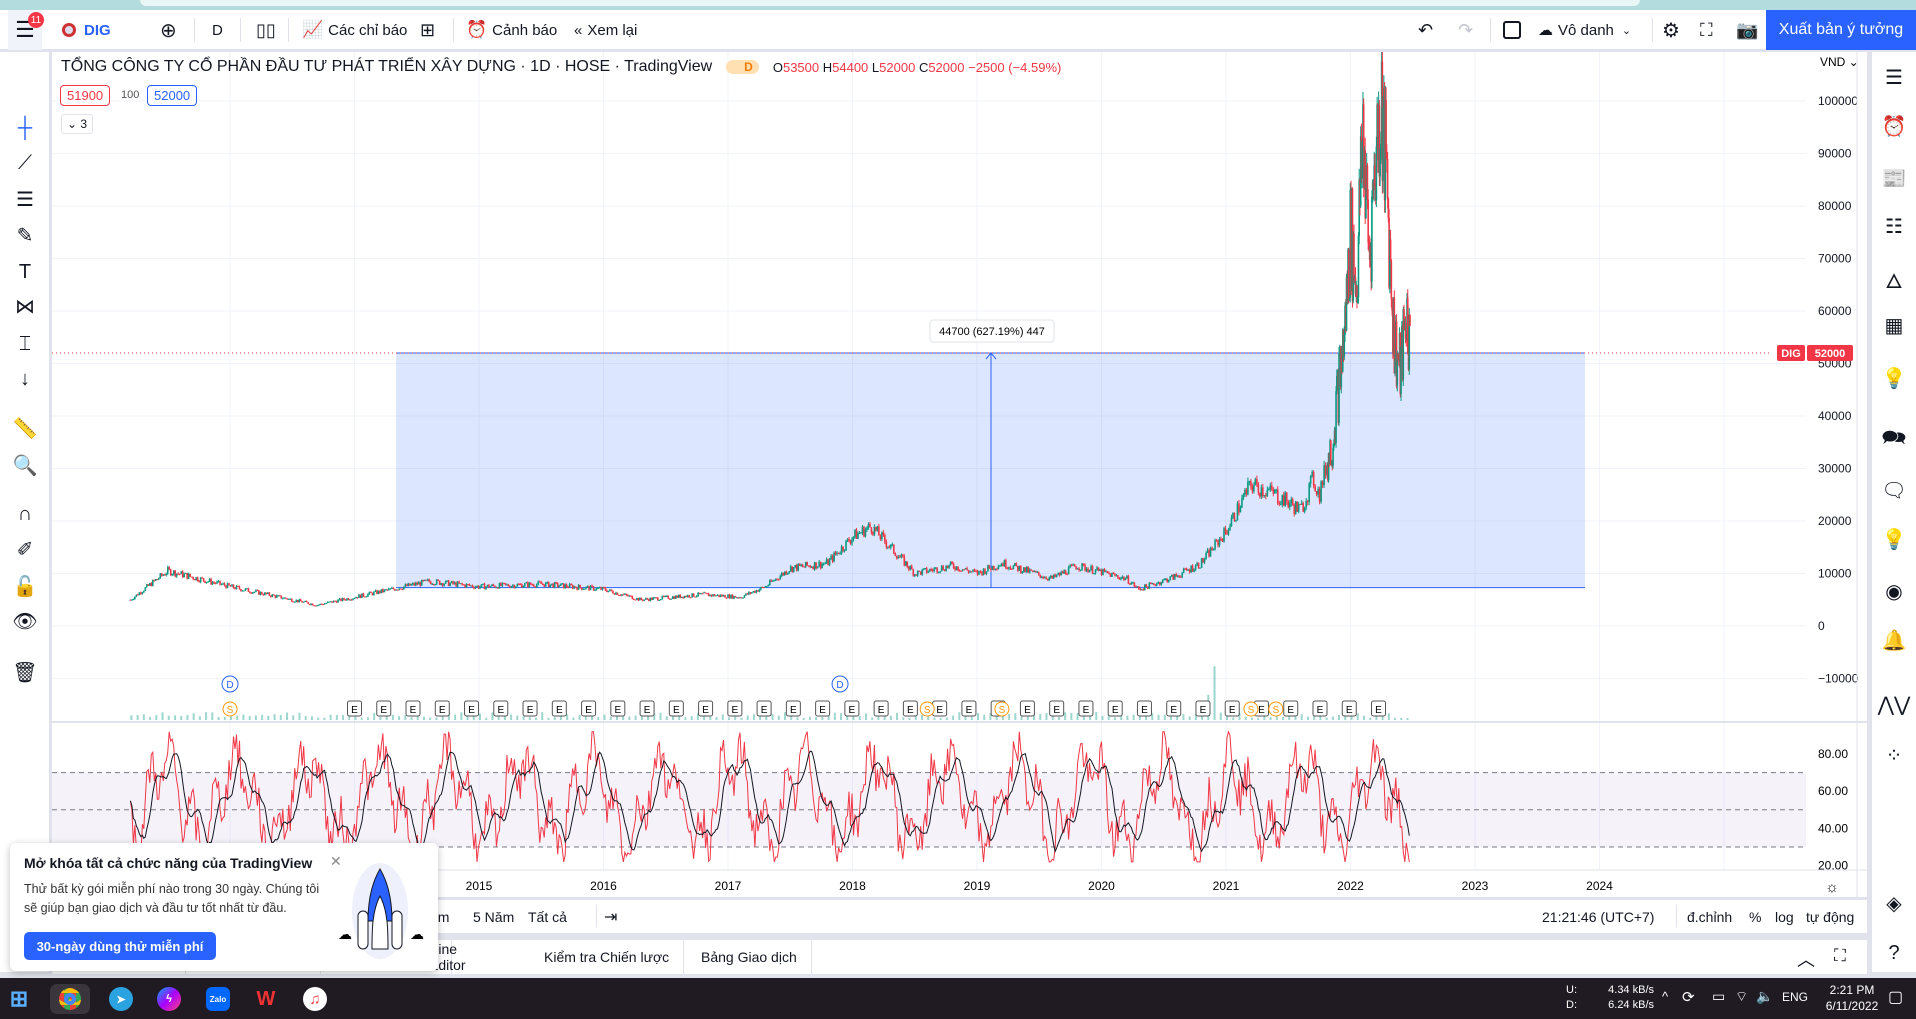  What do you see at coordinates (120, 946) in the screenshot?
I see `free-trial-button: 30-ngày dùng thử miễn phí` at bounding box center [120, 946].